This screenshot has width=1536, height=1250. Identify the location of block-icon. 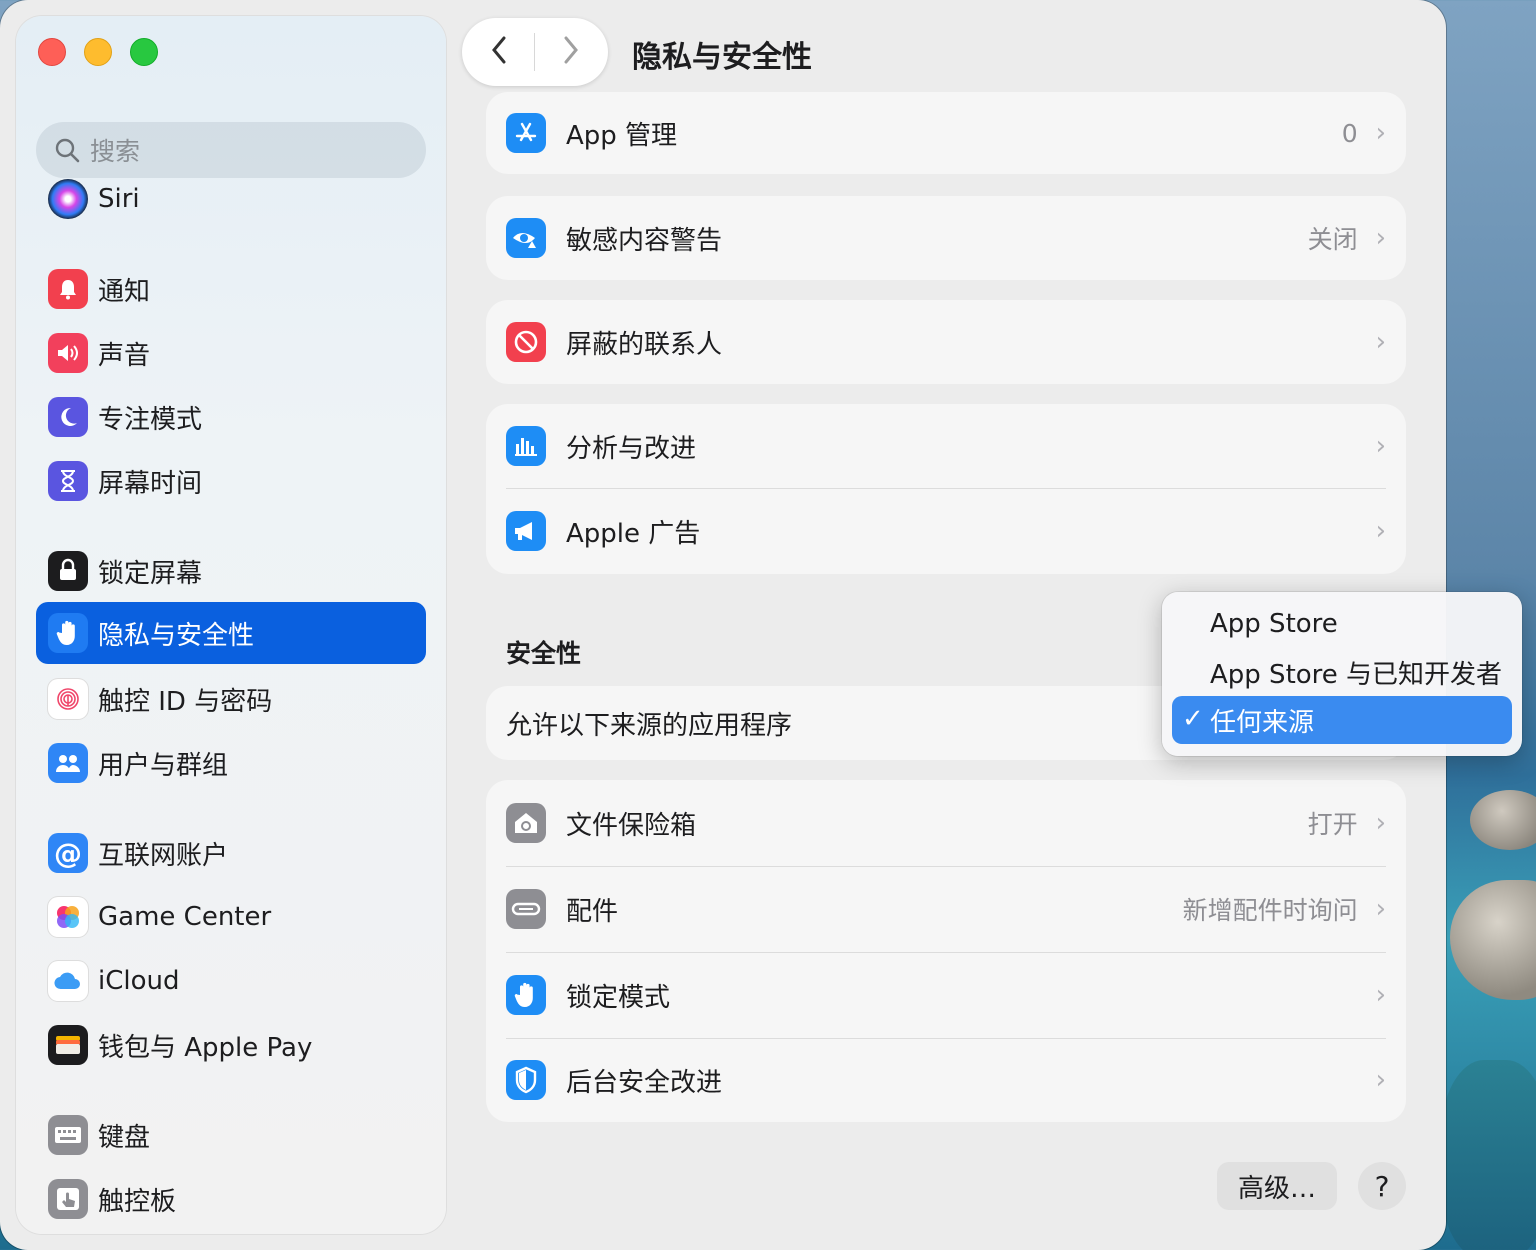
(526, 342).